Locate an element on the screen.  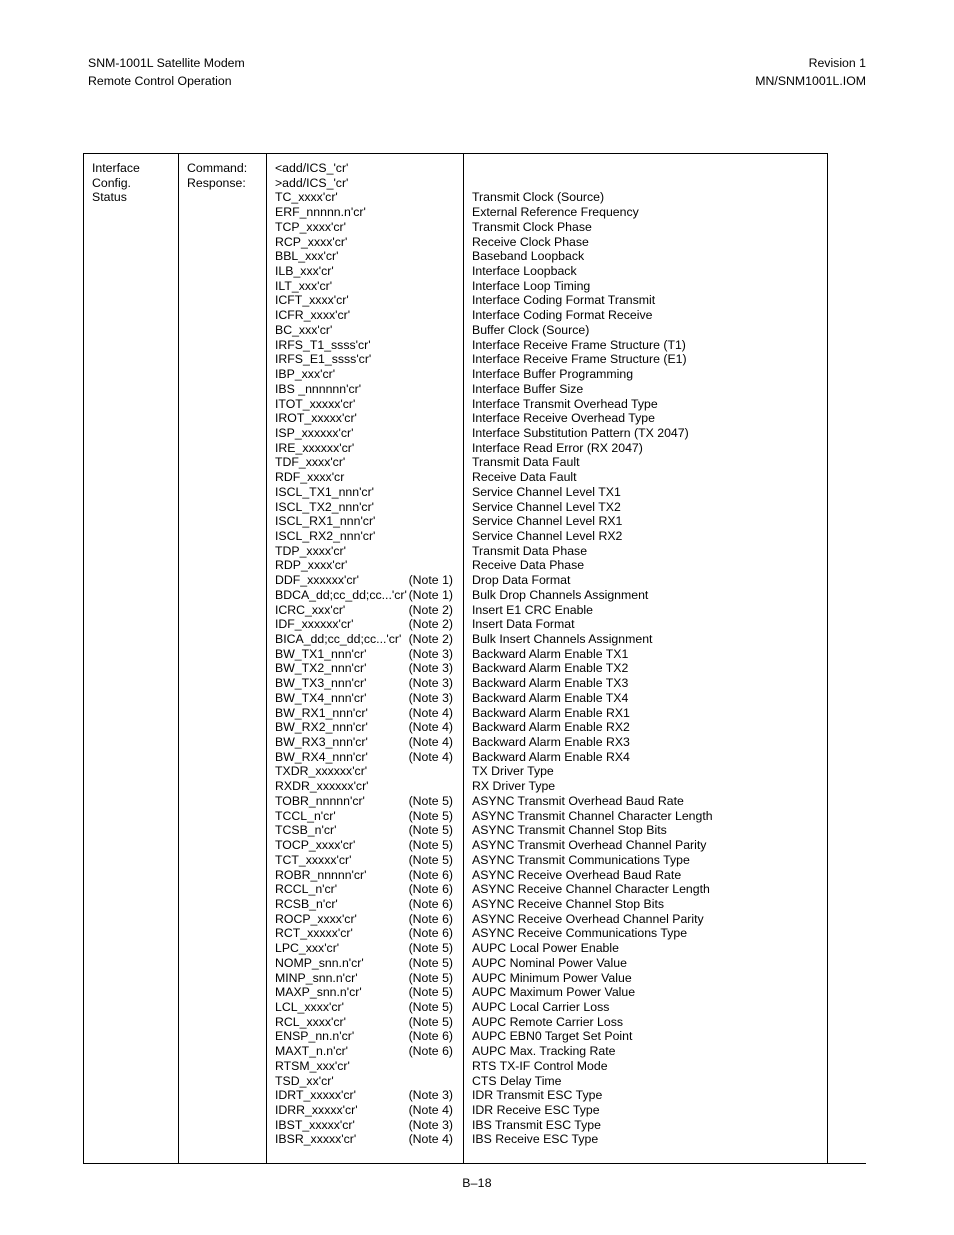
command-code: DDF_xxxxxx'cr' is located at coordinates (317, 580).